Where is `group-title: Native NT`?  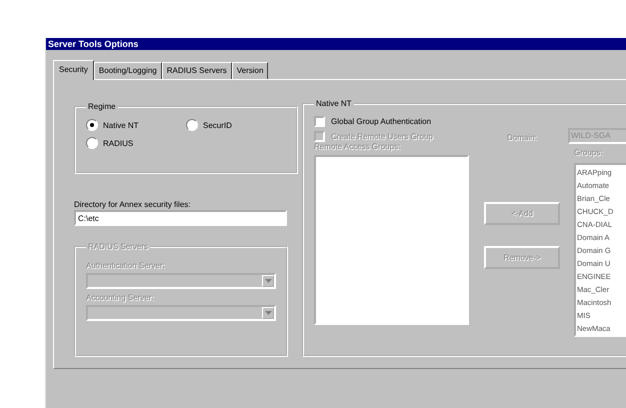
group-title: Native NT is located at coordinates (334, 103).